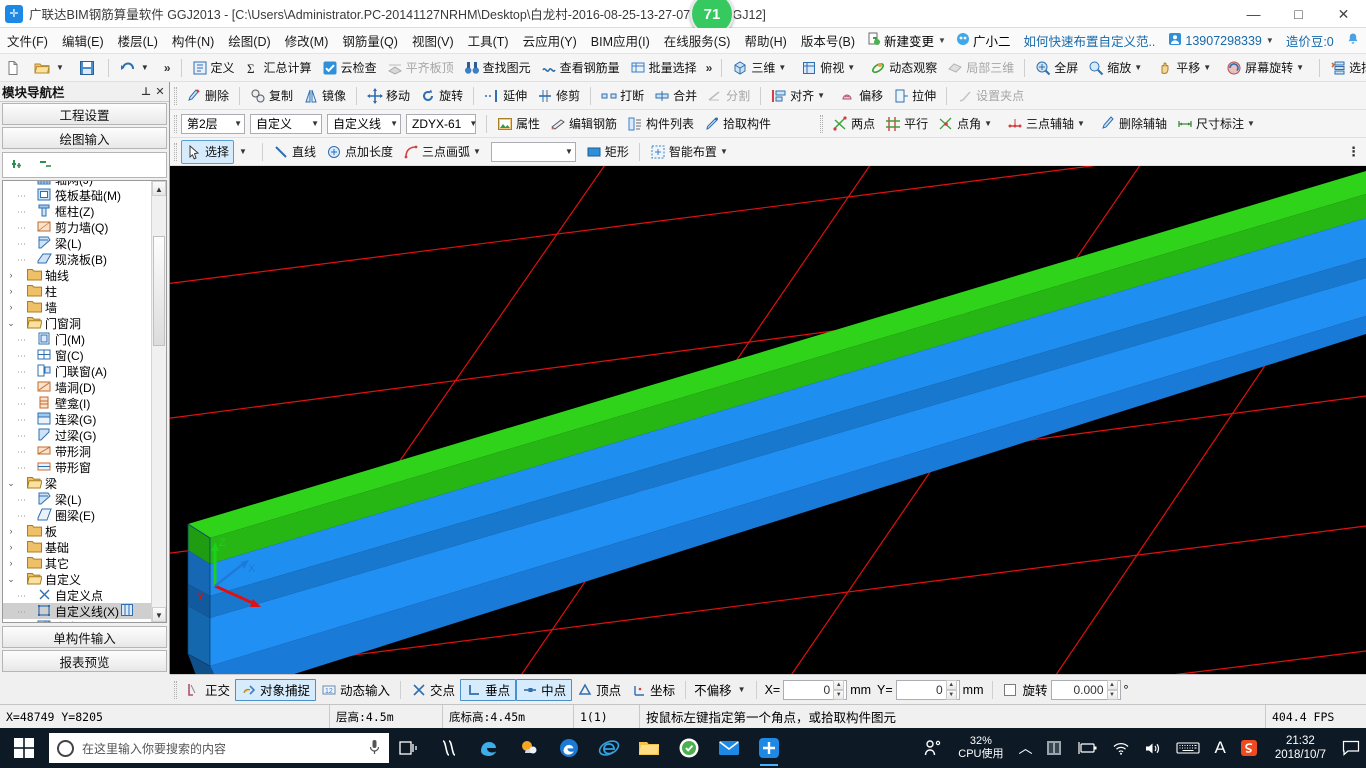 The image size is (1366, 768). I want to click on set-grip-button: 设置夹点, so click(990, 96).